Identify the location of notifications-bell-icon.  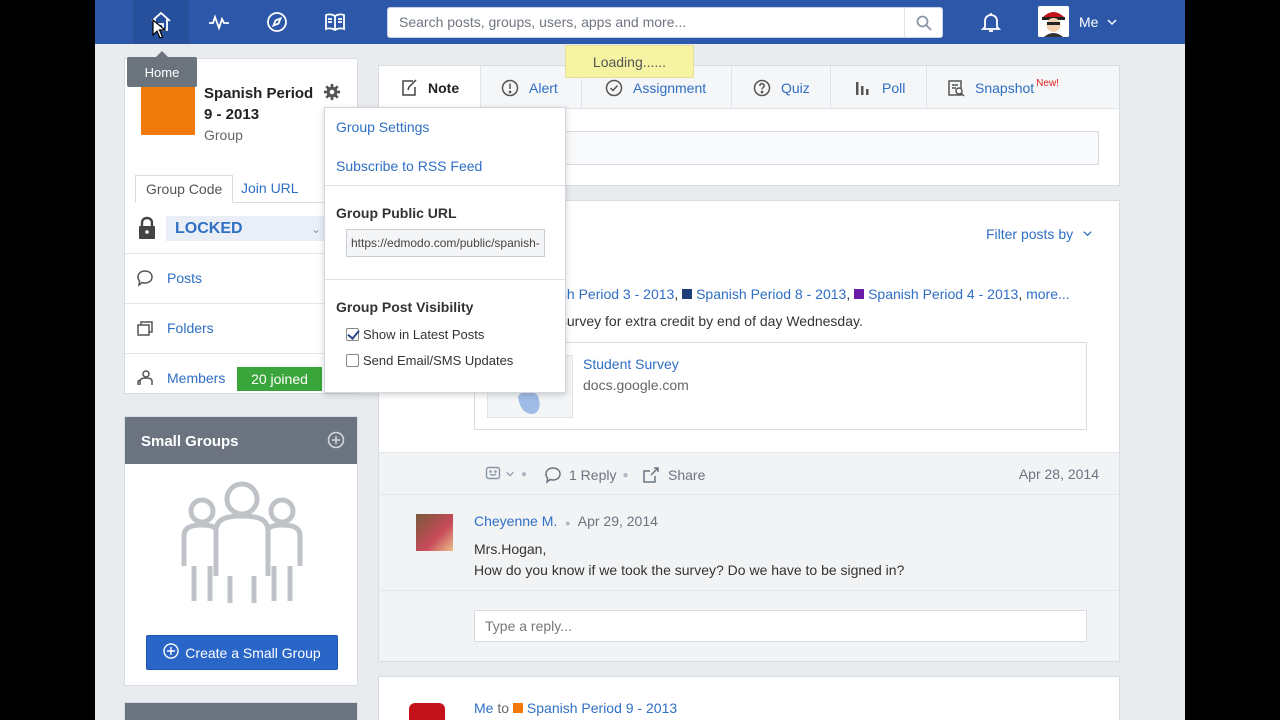
(991, 22).